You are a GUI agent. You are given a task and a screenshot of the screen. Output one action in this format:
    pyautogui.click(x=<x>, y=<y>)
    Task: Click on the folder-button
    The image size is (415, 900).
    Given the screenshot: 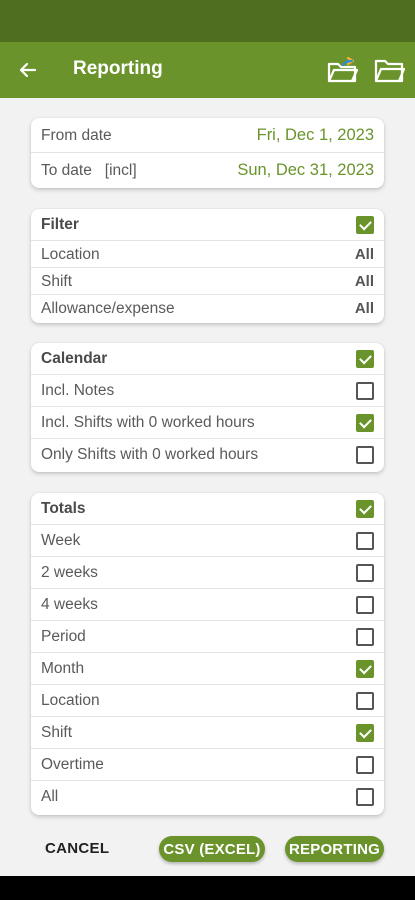 What is the action you would take?
    pyautogui.click(x=390, y=70)
    